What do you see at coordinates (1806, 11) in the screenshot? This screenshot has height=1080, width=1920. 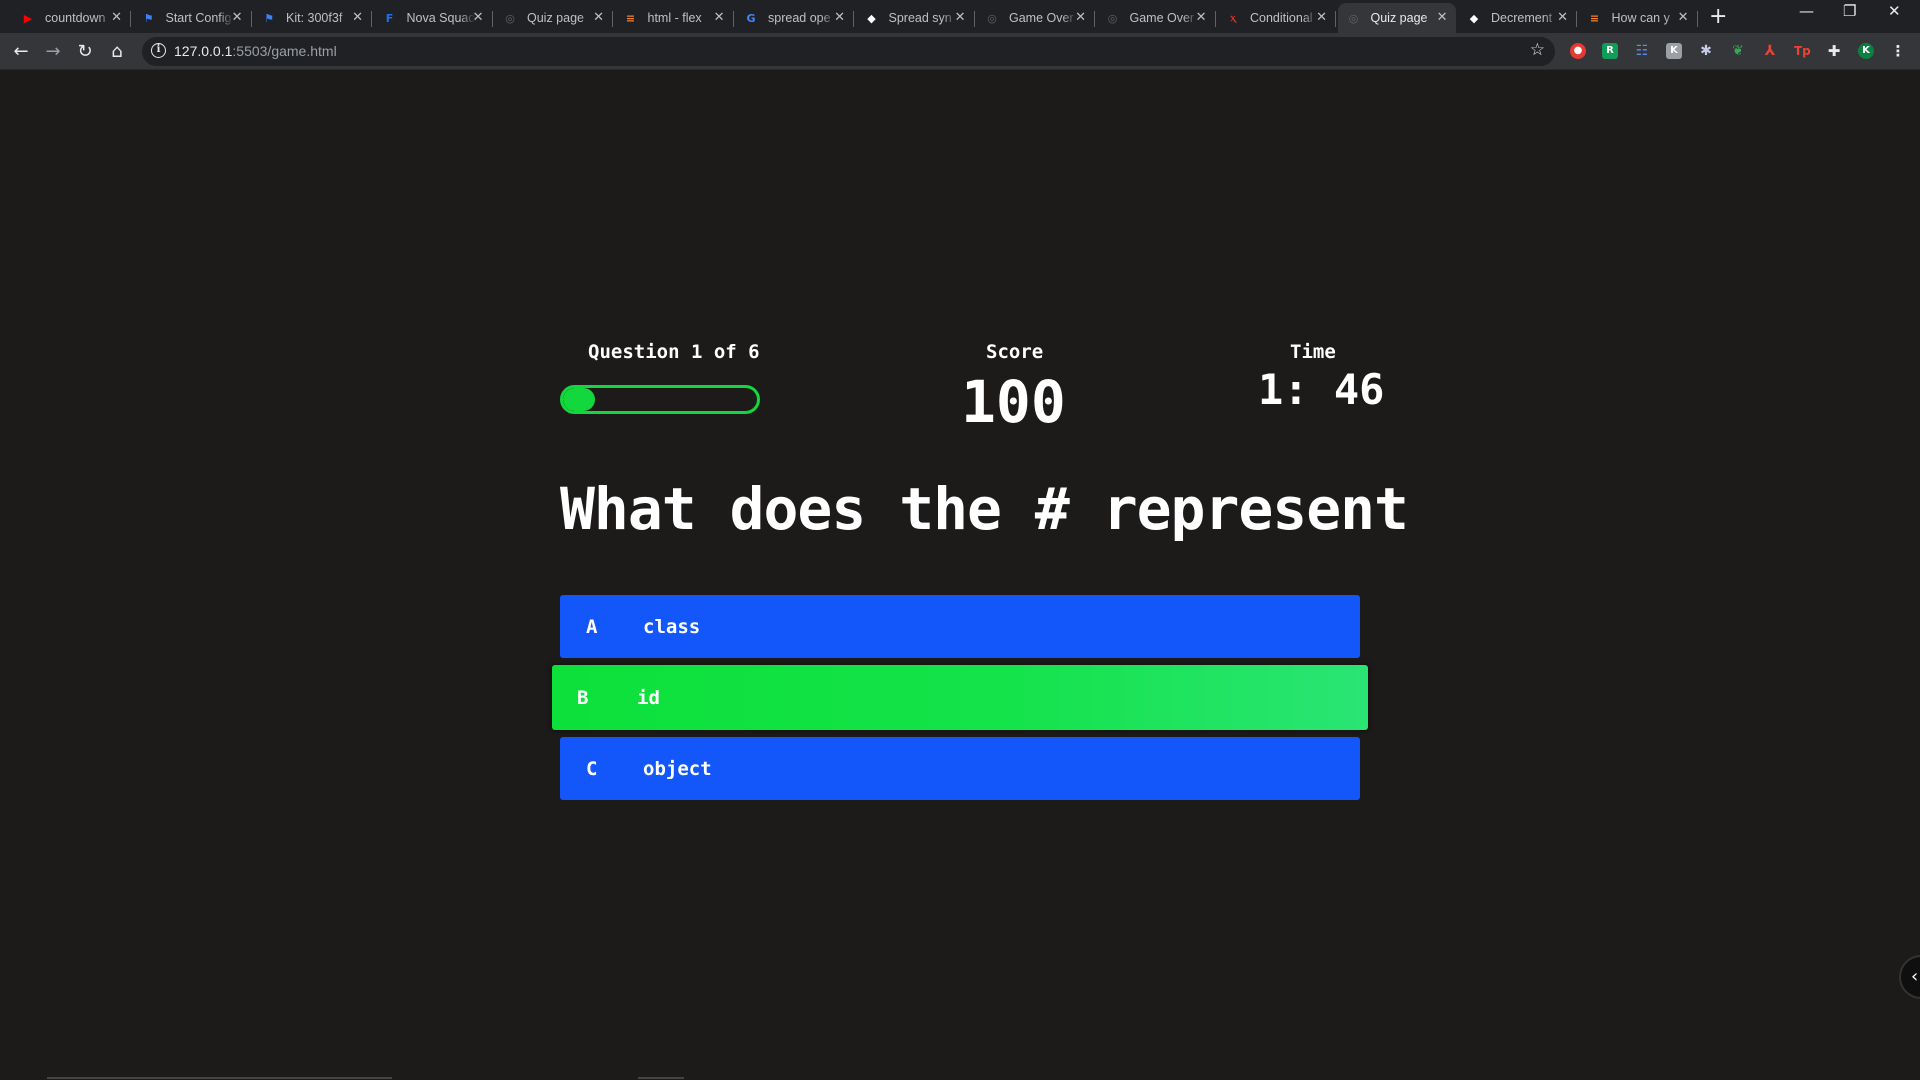 I see `minimize-button: —` at bounding box center [1806, 11].